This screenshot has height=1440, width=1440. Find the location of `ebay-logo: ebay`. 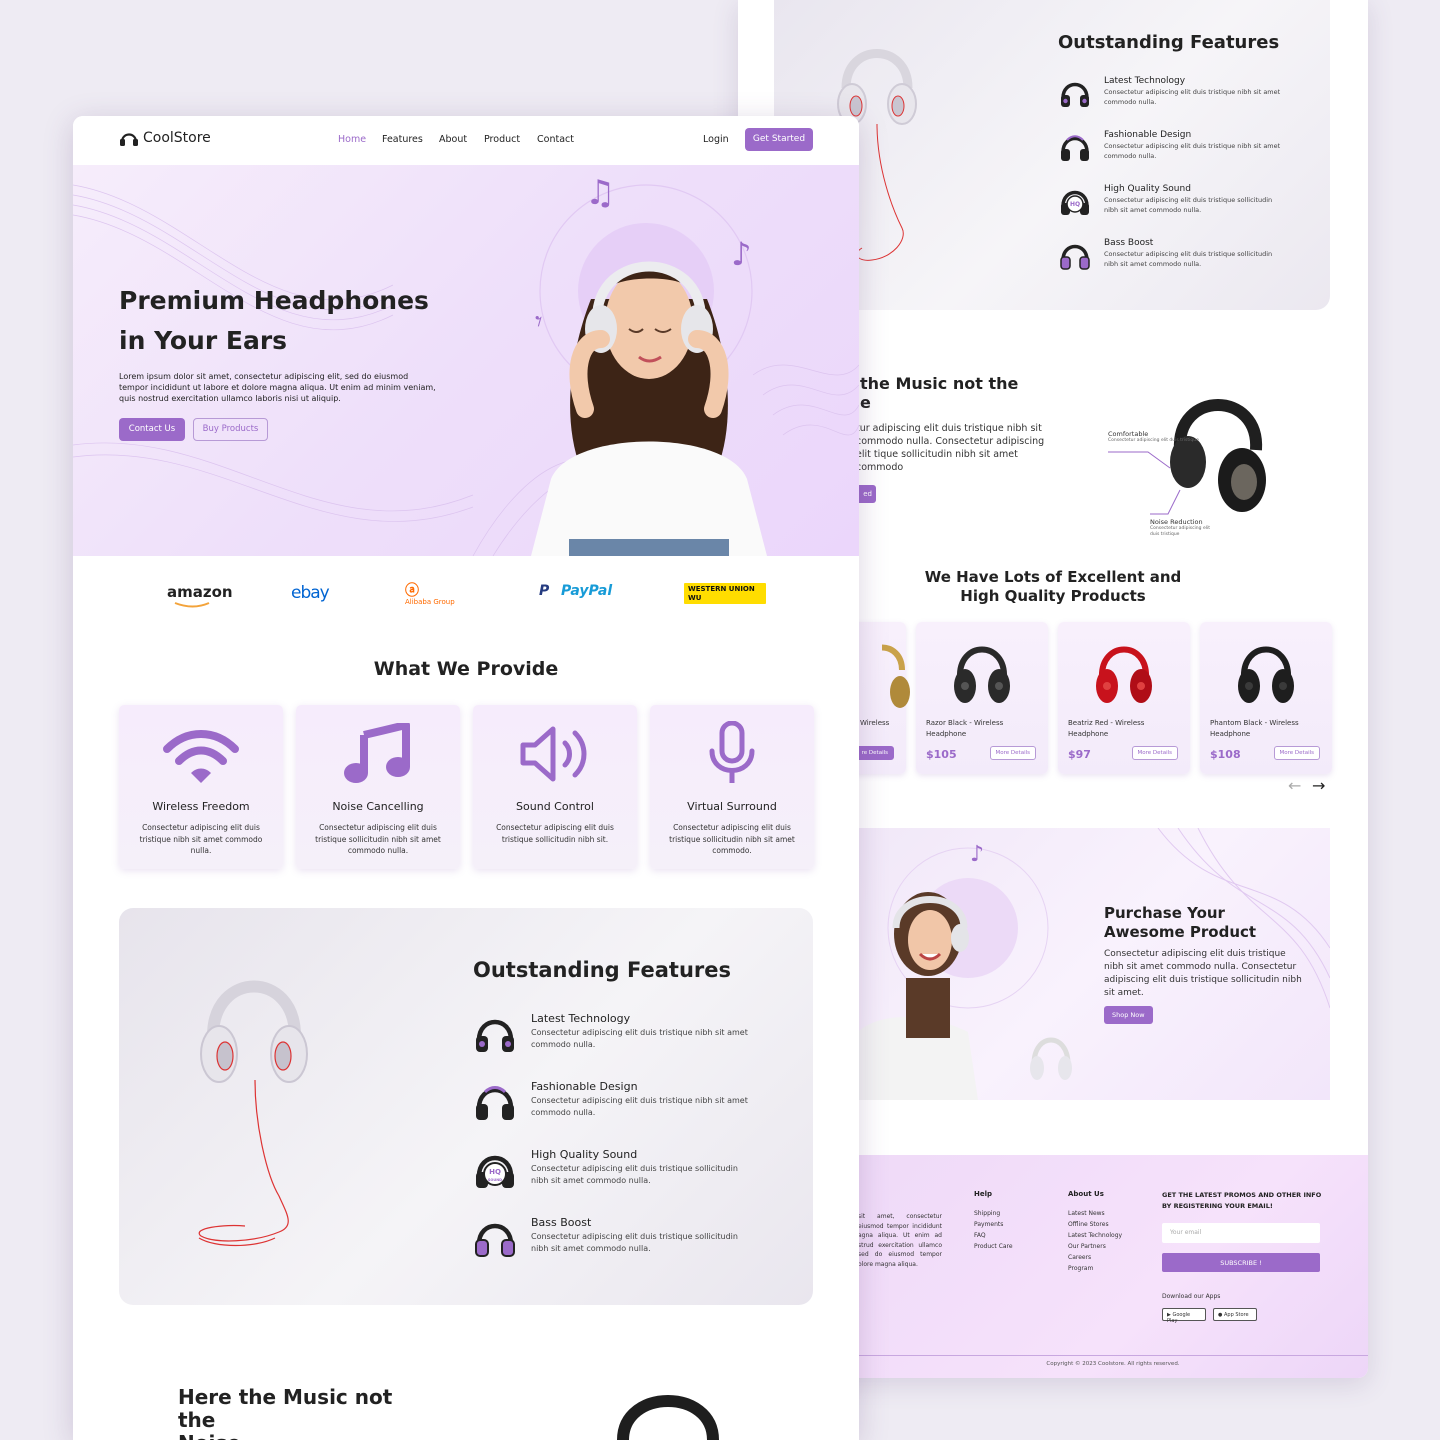

ebay-logo: ebay is located at coordinates (310, 593).